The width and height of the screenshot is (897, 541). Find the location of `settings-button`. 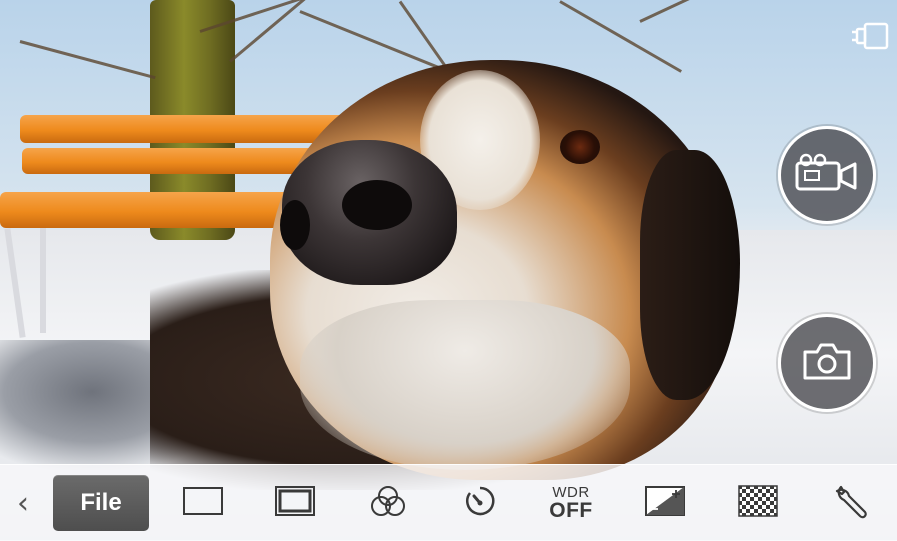

settings-button is located at coordinates (851, 503).